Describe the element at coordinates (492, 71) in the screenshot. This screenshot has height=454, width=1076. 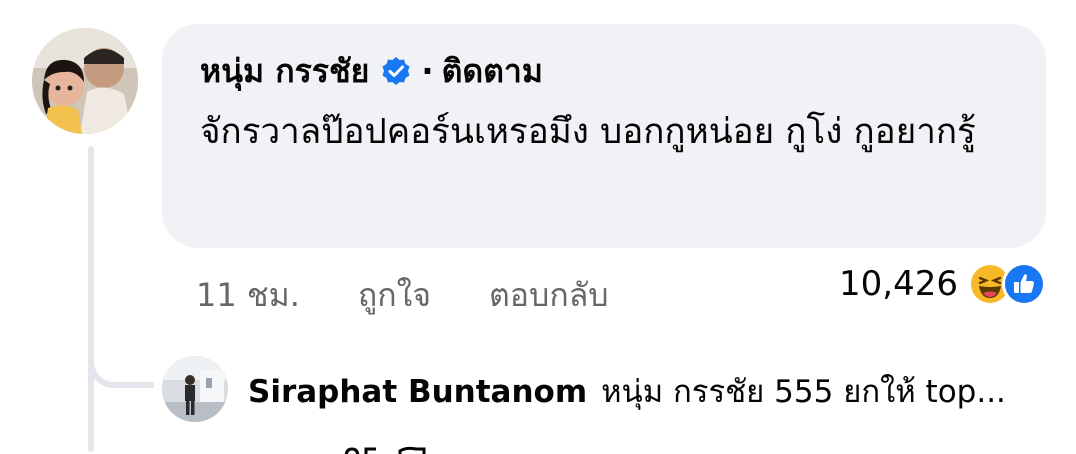
I see `follow-link: ติดตาม` at that location.